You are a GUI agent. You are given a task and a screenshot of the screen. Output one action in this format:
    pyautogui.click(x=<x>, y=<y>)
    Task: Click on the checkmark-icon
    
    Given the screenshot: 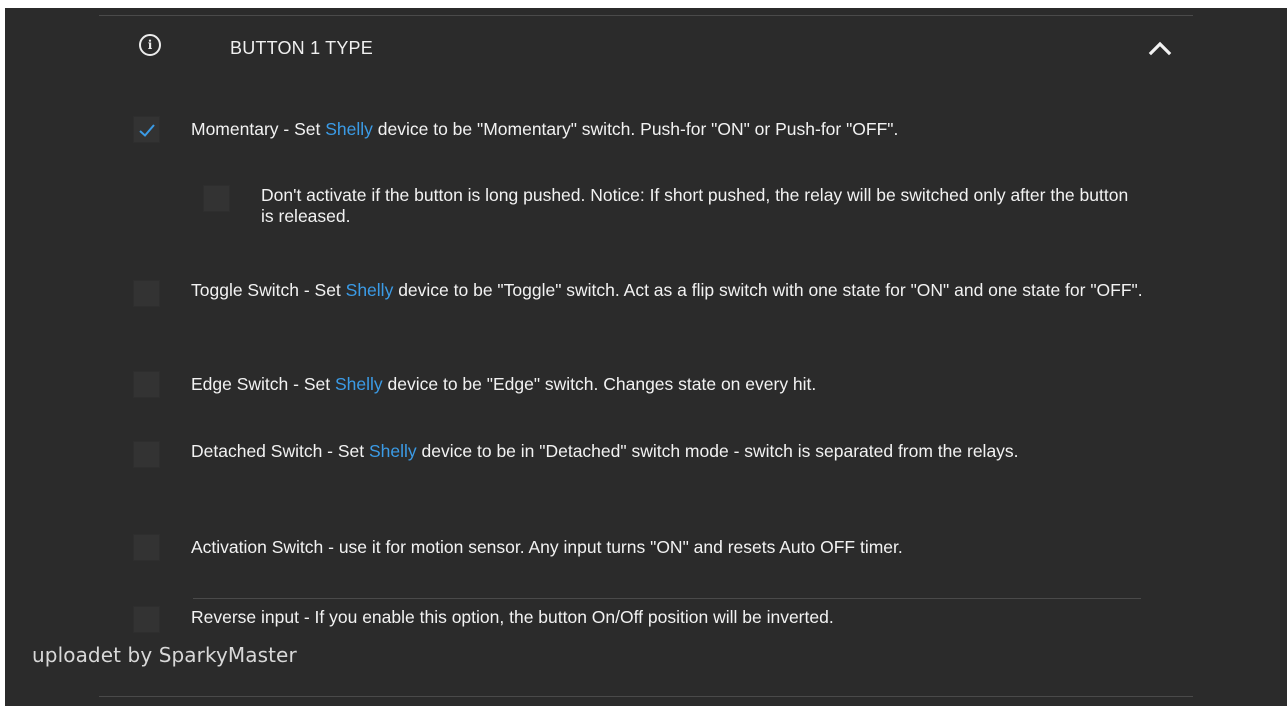 What is the action you would take?
    pyautogui.click(x=147, y=130)
    